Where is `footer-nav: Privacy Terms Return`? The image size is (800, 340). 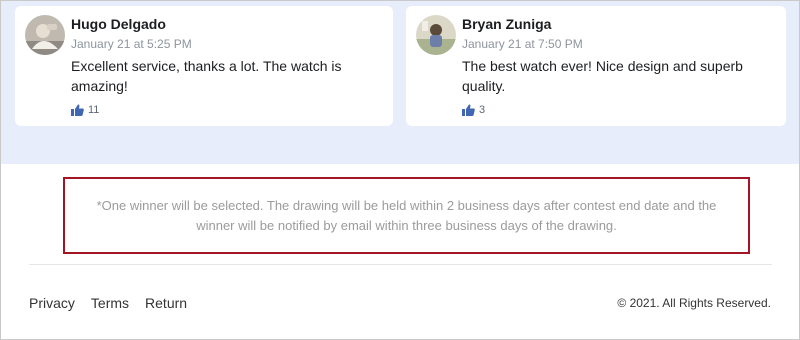 footer-nav: Privacy Terms Return is located at coordinates (108, 303).